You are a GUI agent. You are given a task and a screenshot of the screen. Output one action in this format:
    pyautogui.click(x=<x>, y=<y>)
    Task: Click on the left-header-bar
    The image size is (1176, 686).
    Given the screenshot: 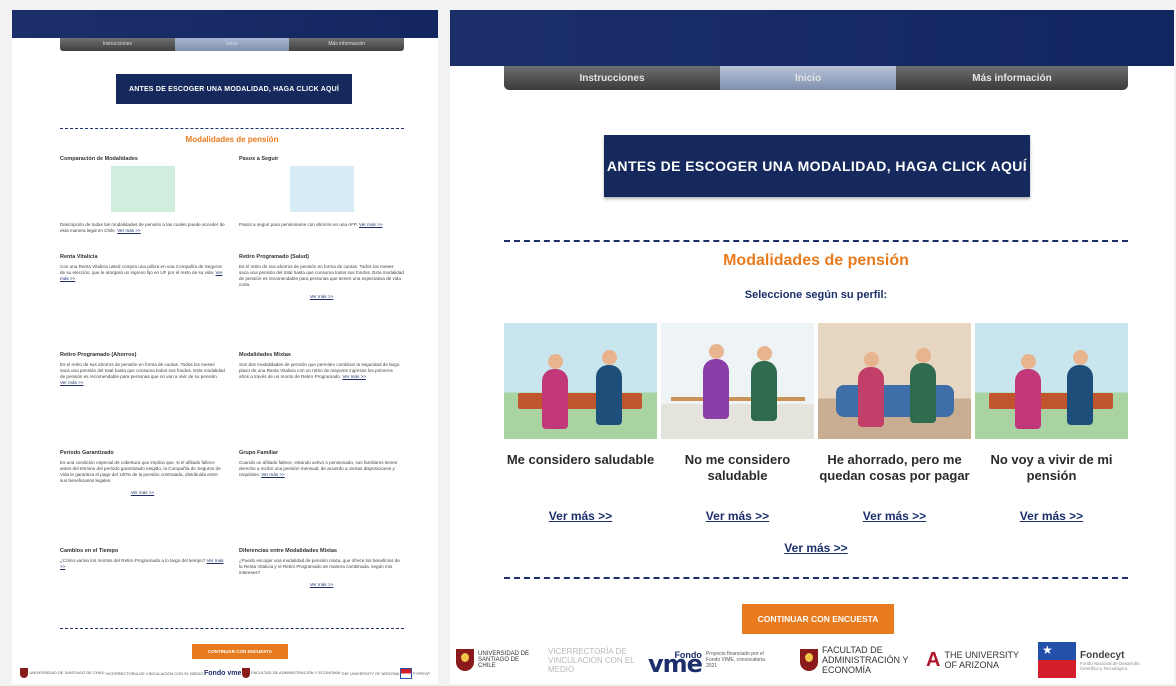 What is the action you would take?
    pyautogui.click(x=225, y=24)
    